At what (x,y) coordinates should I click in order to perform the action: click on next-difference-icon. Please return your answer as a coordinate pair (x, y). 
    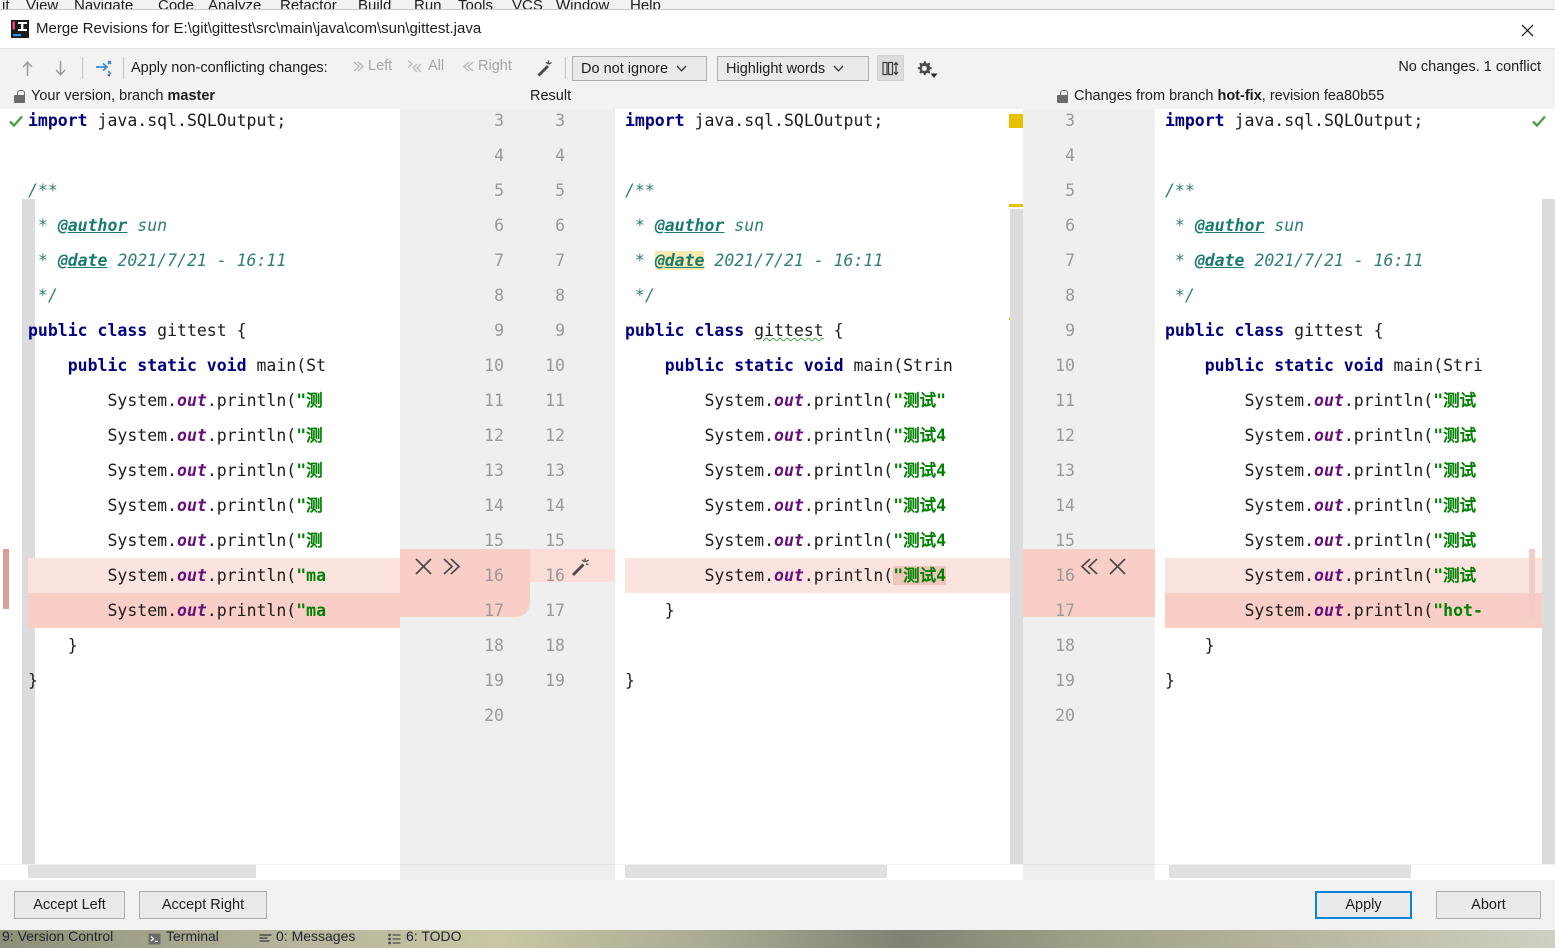
    Looking at the image, I should click on (60, 68).